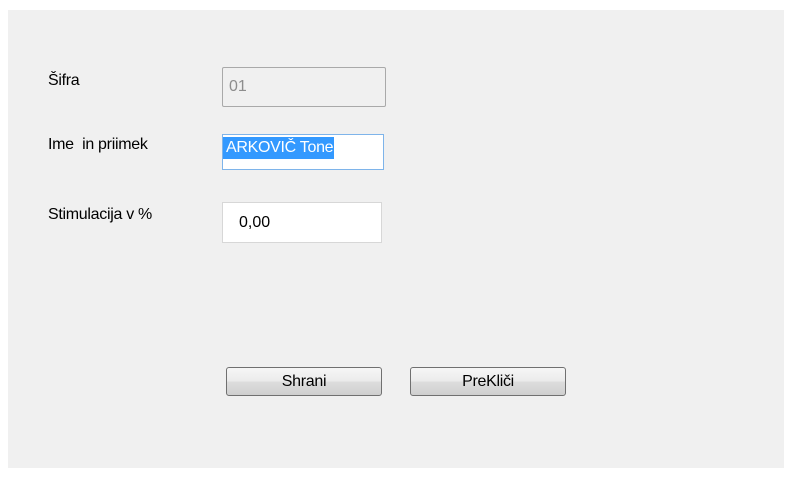 This screenshot has width=792, height=481. What do you see at coordinates (64, 80) in the screenshot?
I see `sifra-label: Šifra` at bounding box center [64, 80].